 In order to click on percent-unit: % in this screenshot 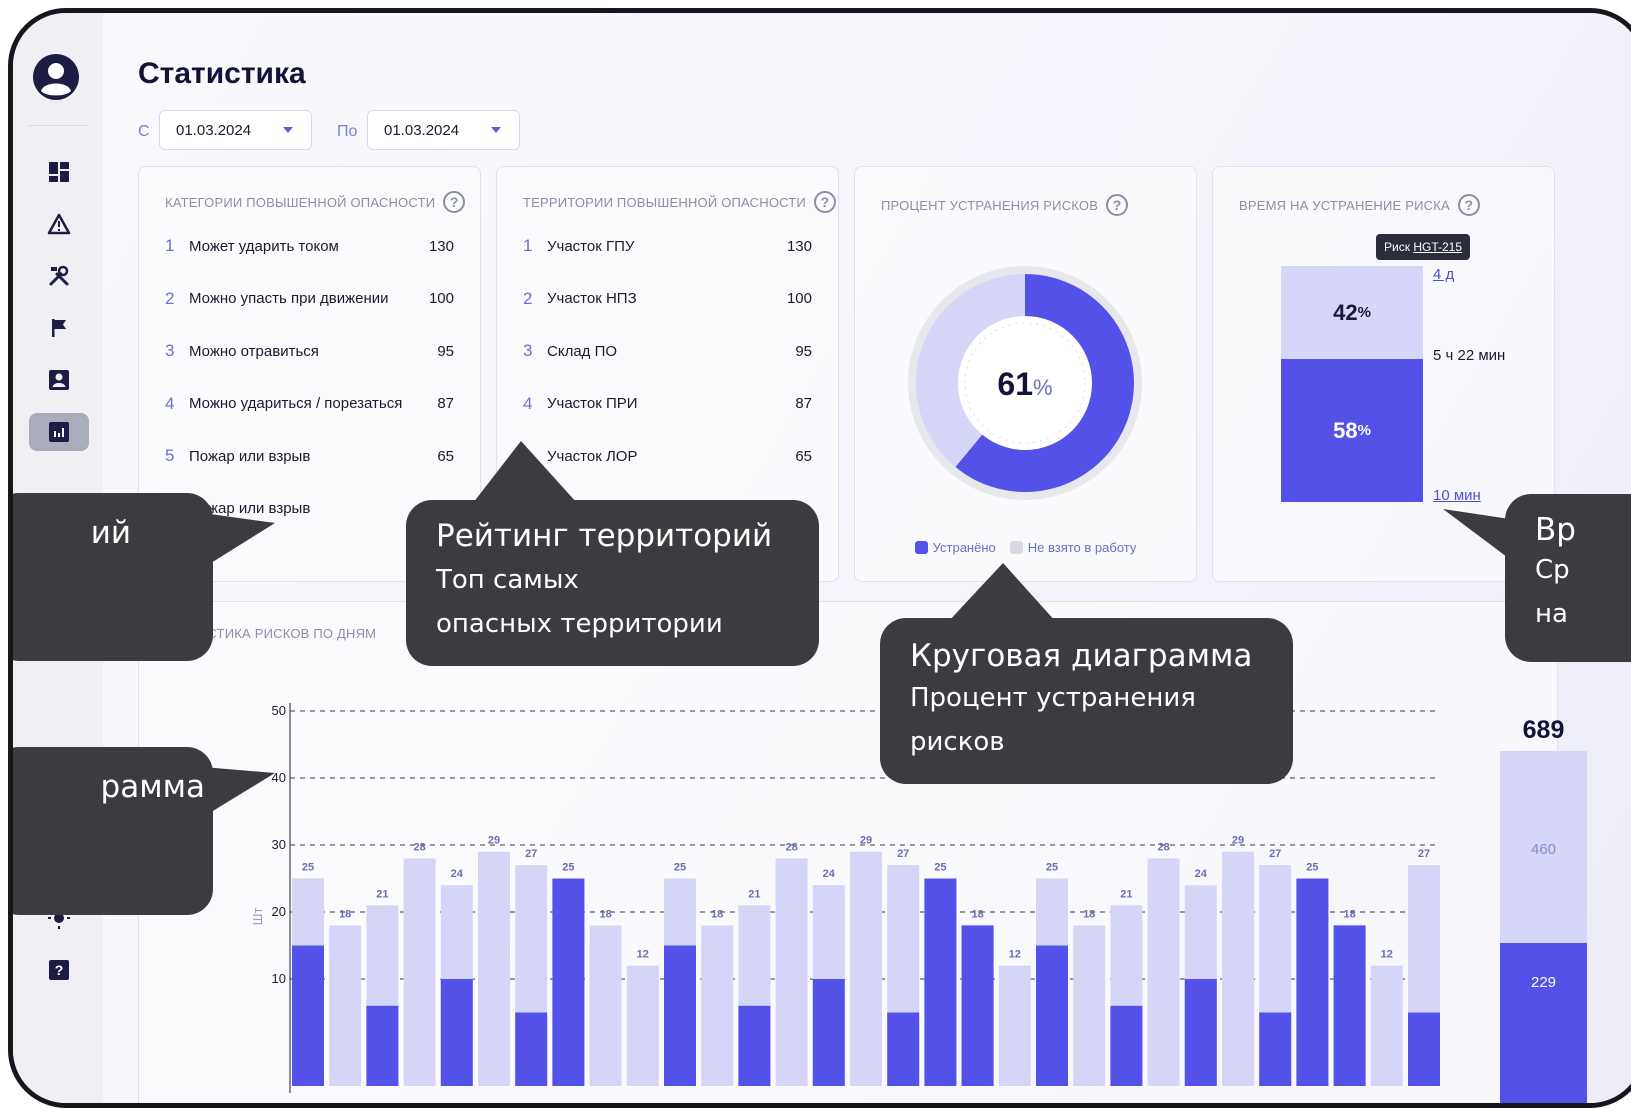, I will do `click(1043, 387)`.